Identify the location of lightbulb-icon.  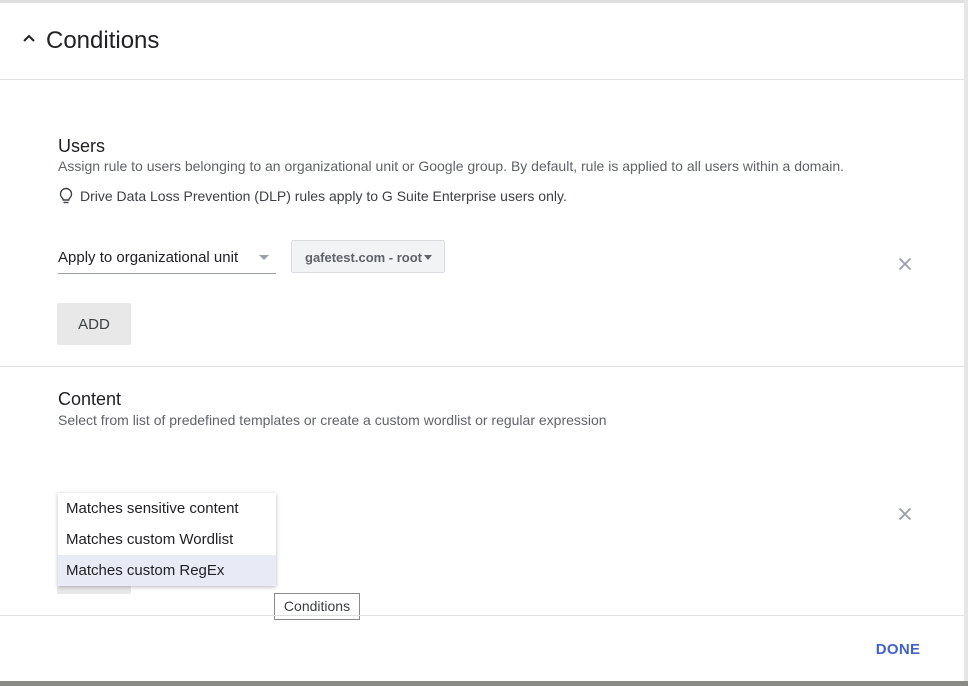
(66, 195).